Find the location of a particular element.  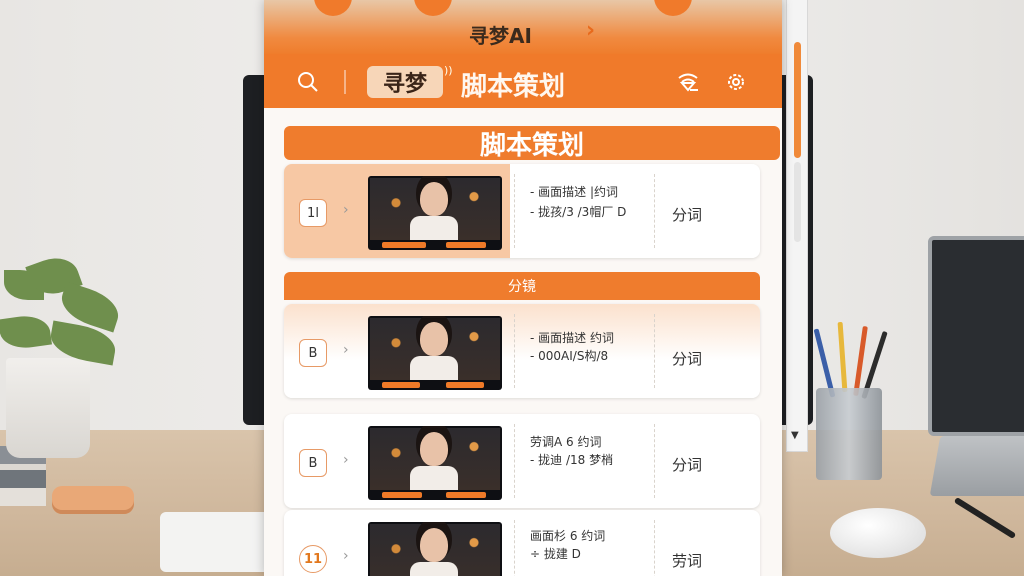

subsection-header: 分镜 is located at coordinates (522, 286).